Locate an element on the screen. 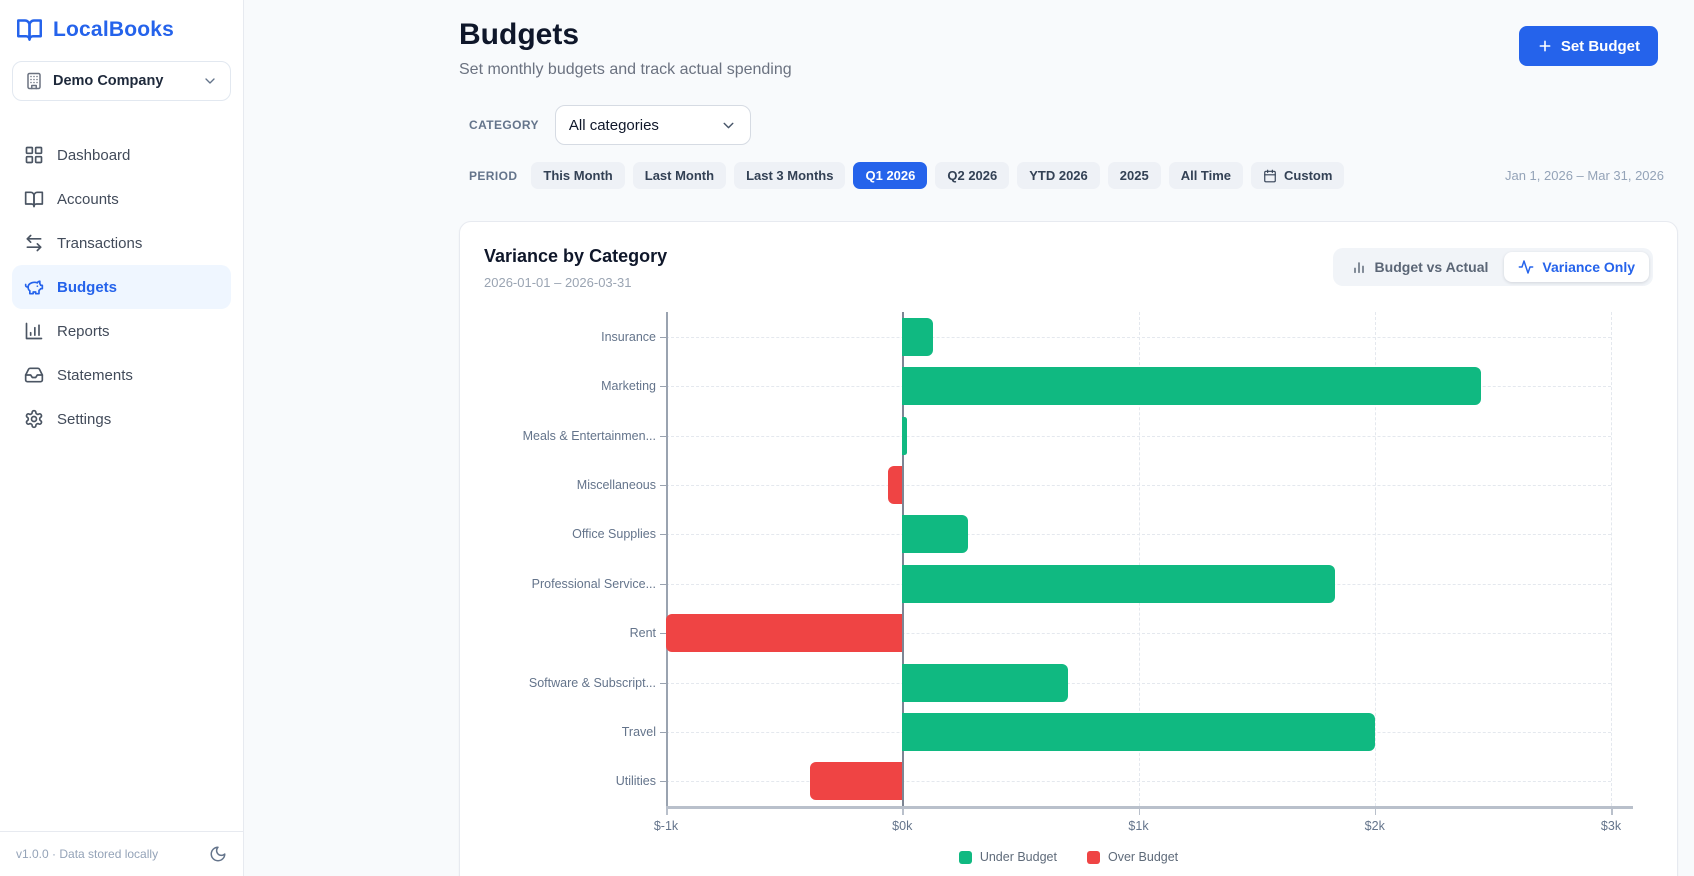  sidebar-item-label: Transactions is located at coordinates (100, 243).